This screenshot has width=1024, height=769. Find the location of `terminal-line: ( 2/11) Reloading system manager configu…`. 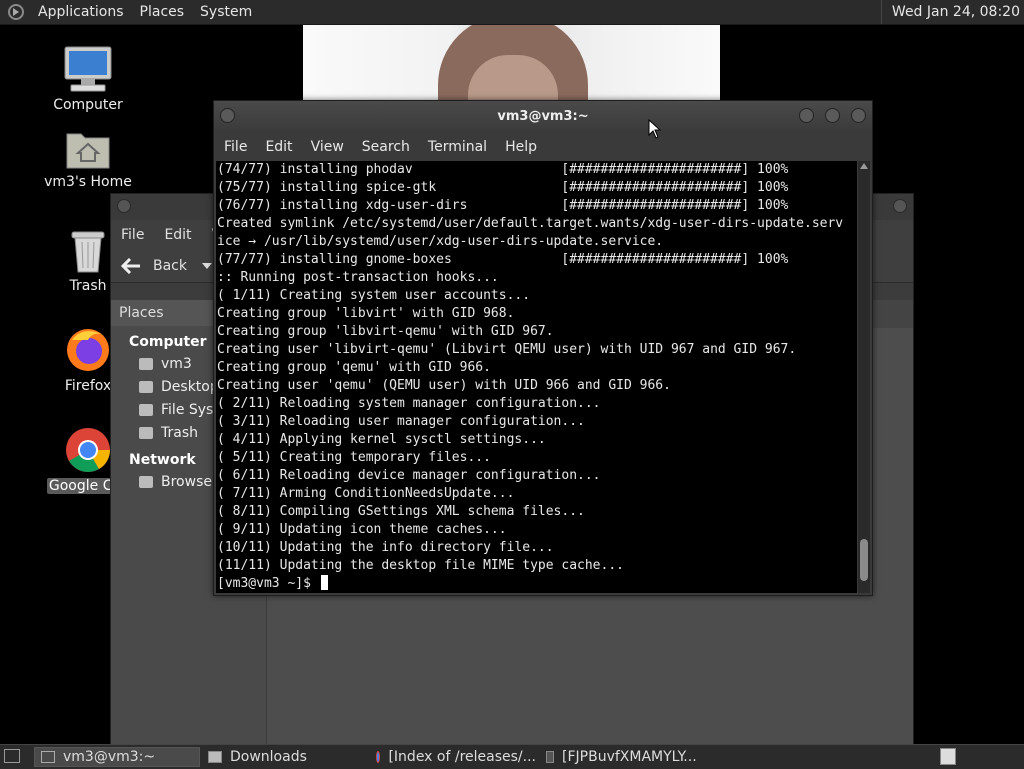

terminal-line: ( 2/11) Reloading system manager configu… is located at coordinates (409, 403).